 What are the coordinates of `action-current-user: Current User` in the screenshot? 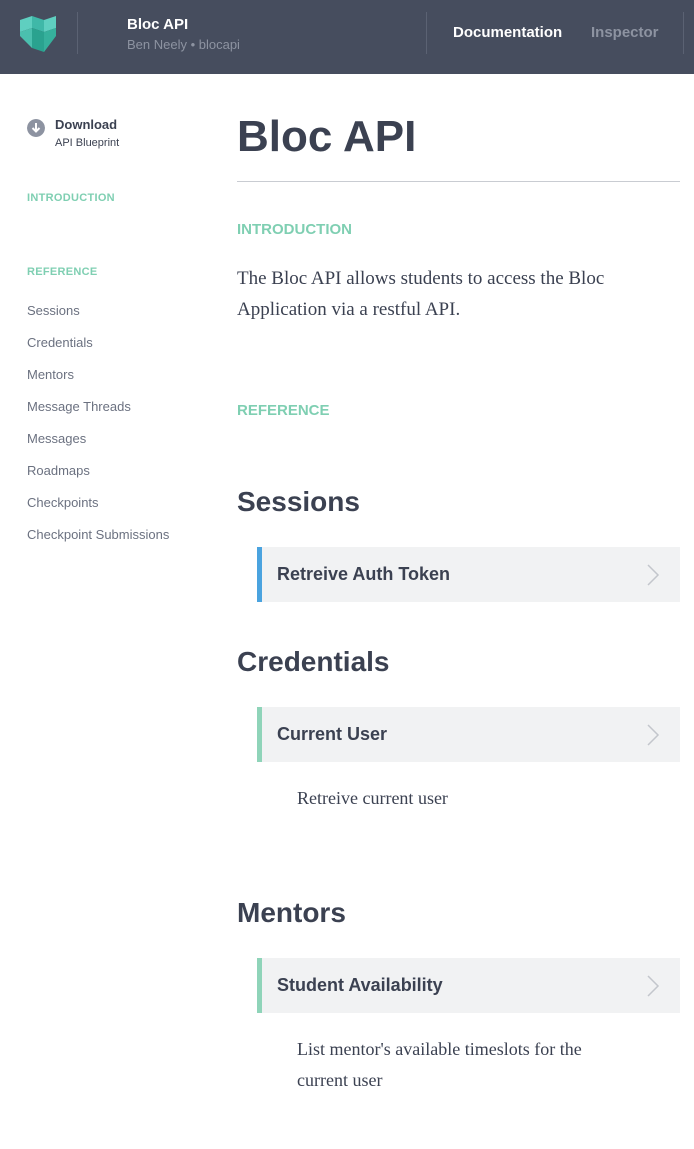 It's located at (468, 734).